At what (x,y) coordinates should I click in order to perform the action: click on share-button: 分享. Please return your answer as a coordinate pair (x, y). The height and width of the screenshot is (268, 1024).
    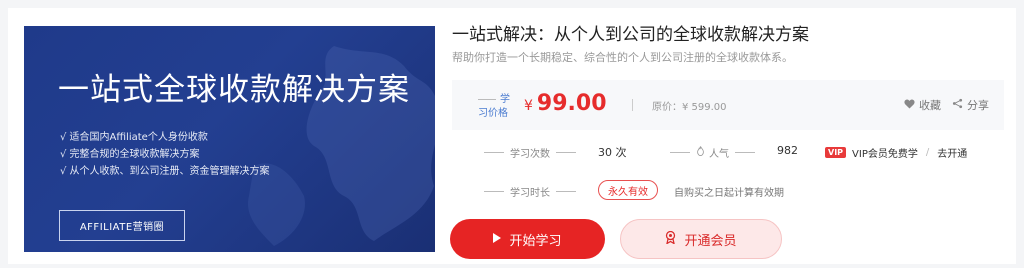
    Looking at the image, I should click on (970, 105).